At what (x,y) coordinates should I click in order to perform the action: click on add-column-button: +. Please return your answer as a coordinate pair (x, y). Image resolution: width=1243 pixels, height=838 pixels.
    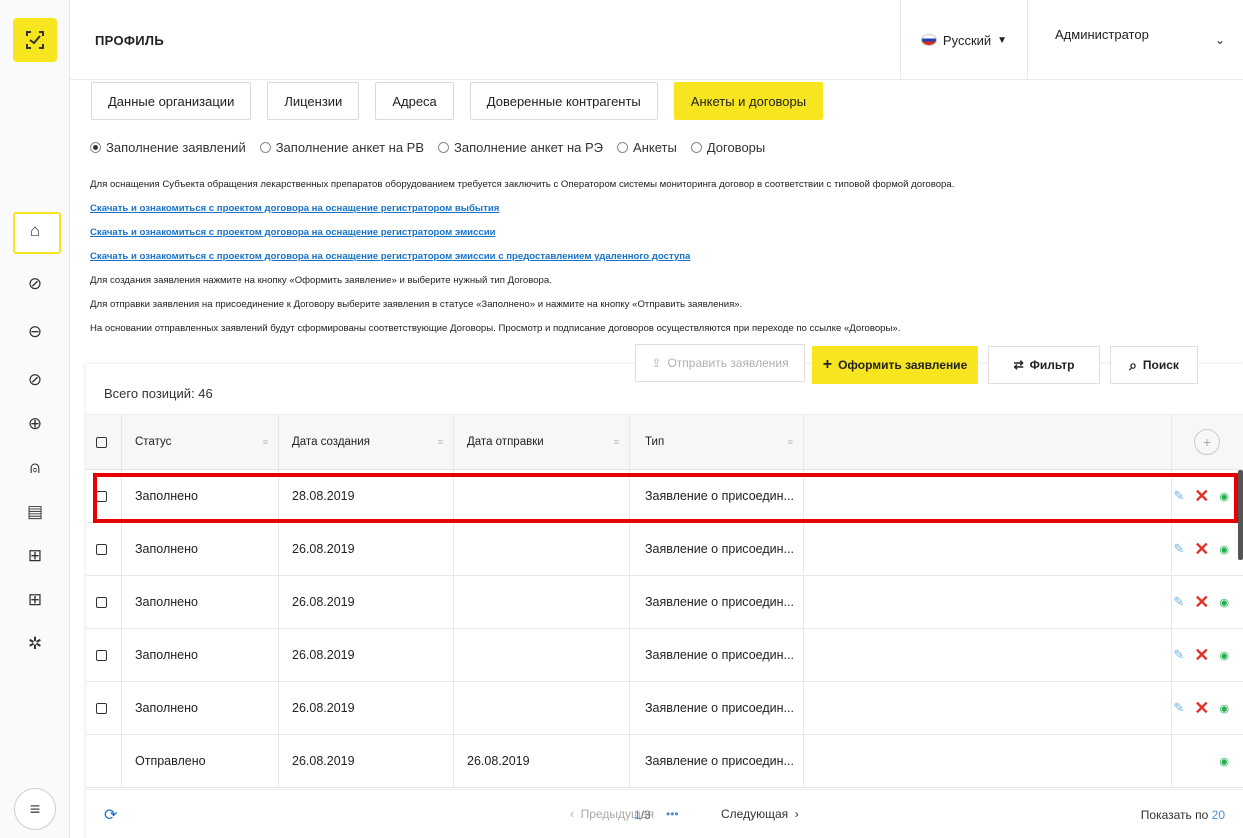
    Looking at the image, I should click on (1207, 442).